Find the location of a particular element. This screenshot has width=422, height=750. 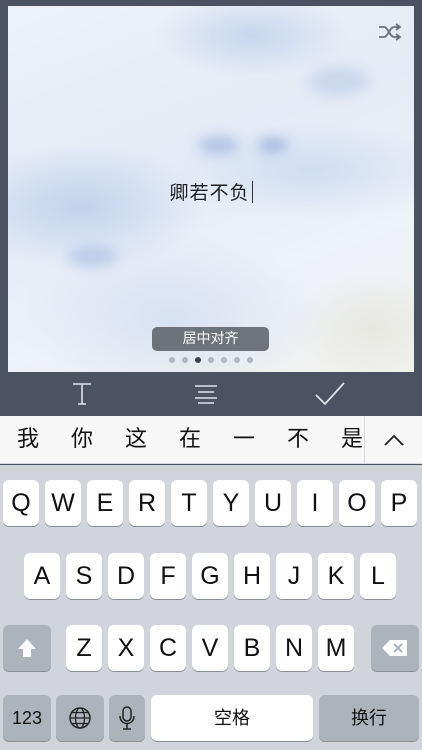

alignment-toast: 居中对齐 is located at coordinates (210, 339).